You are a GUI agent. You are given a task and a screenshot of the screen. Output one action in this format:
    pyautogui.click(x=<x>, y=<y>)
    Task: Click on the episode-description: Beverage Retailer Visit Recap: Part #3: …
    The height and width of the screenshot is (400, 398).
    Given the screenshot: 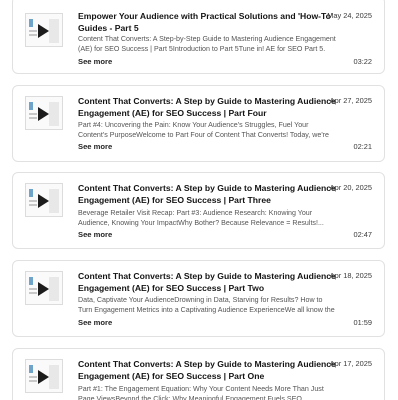 What is the action you would take?
    pyautogui.click(x=201, y=218)
    